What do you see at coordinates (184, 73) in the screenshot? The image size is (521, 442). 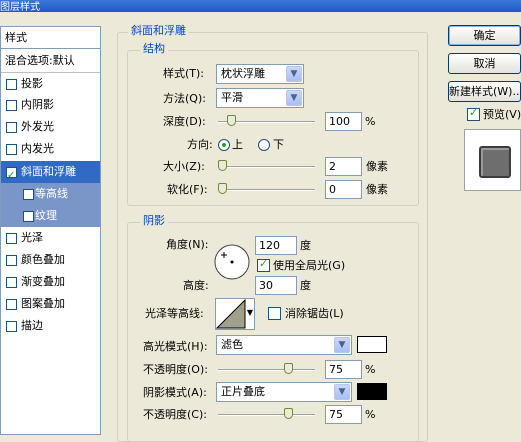 I see `style-label: 样式(T):` at bounding box center [184, 73].